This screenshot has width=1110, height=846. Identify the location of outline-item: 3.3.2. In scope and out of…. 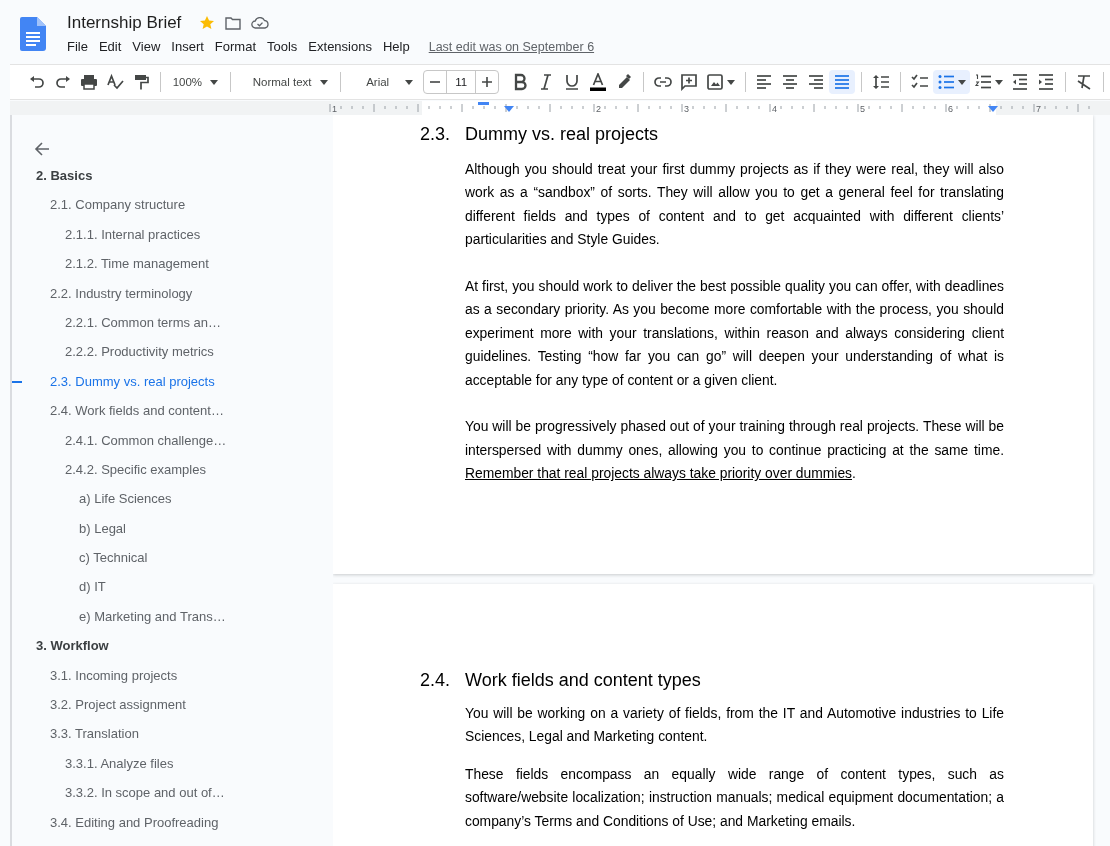
(145, 799).